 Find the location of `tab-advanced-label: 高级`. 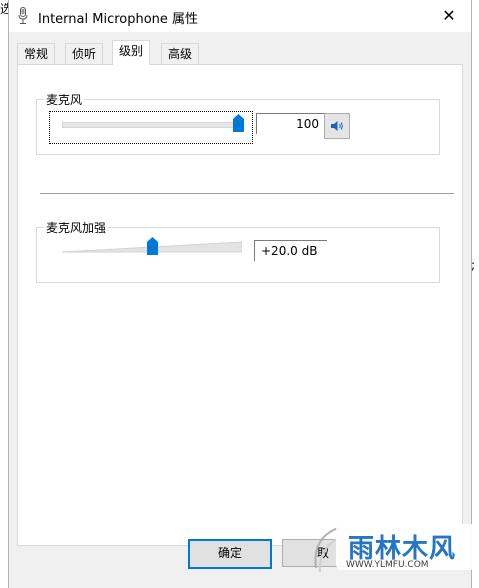

tab-advanced-label: 高级 is located at coordinates (180, 54).